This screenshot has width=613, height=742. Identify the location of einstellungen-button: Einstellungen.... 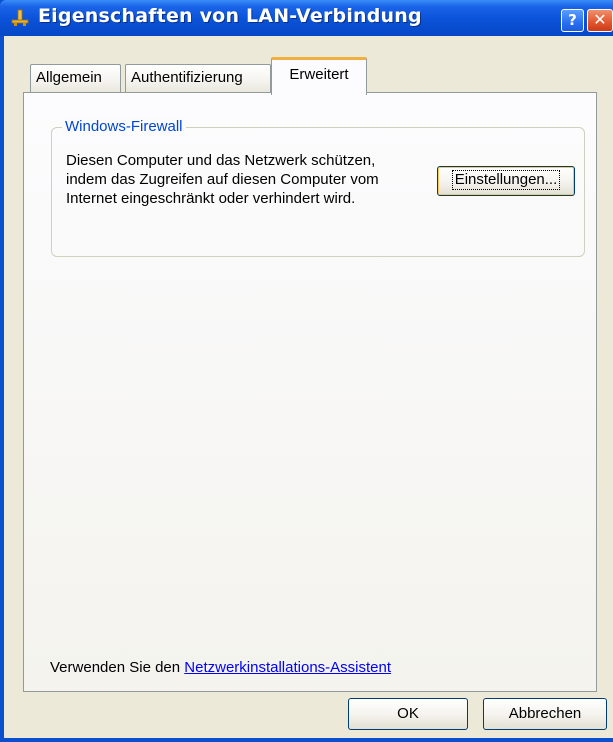
(506, 181).